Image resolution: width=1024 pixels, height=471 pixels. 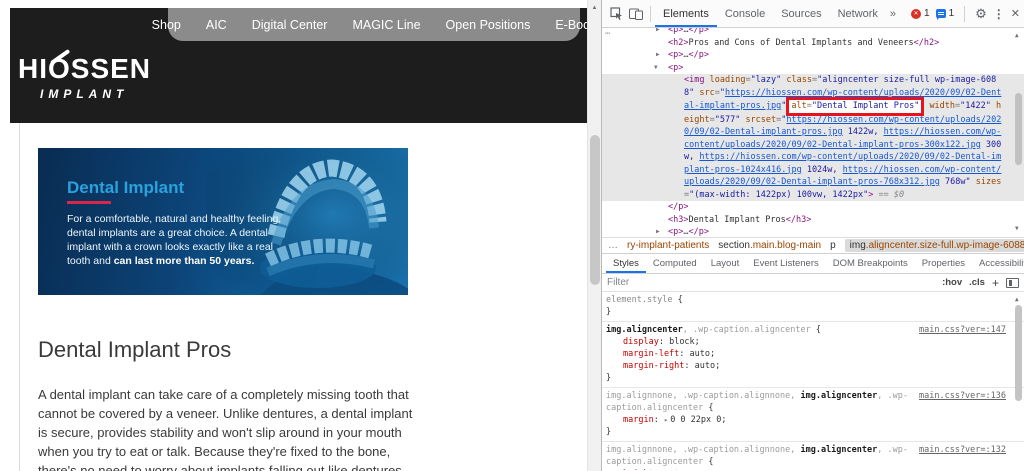 What do you see at coordinates (85, 68) in the screenshot?
I see `logo-title: HIOSSEN` at bounding box center [85, 68].